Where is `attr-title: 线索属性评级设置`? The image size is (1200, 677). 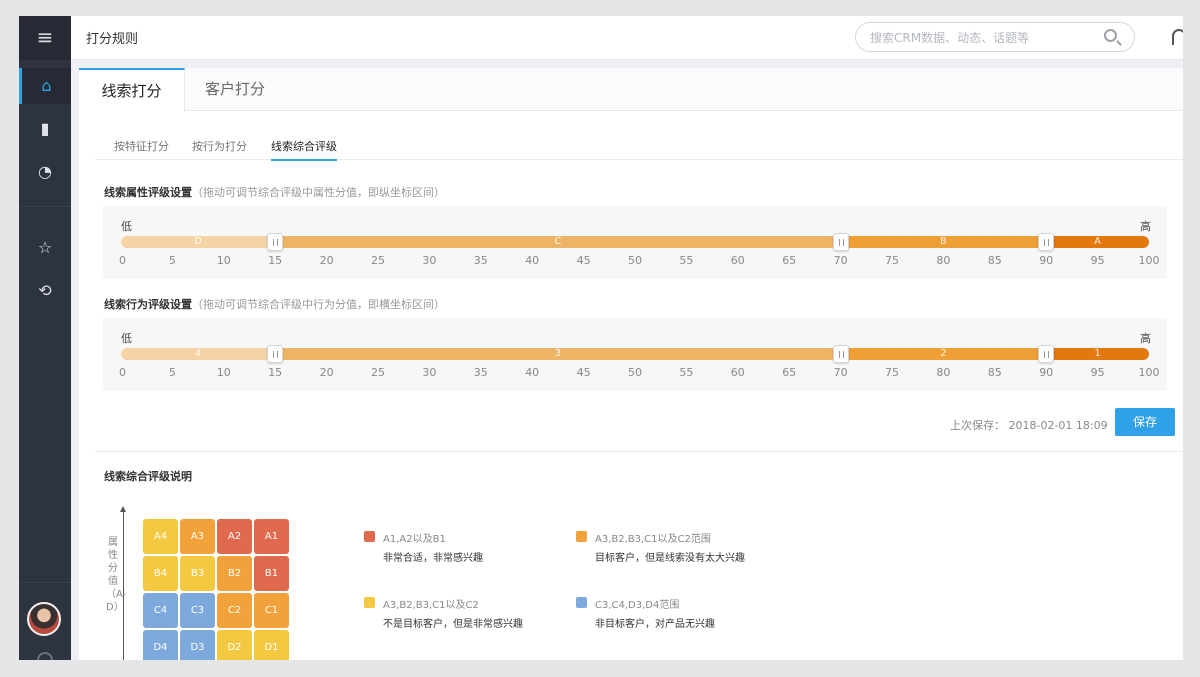 attr-title: 线索属性评级设置 is located at coordinates (148, 192).